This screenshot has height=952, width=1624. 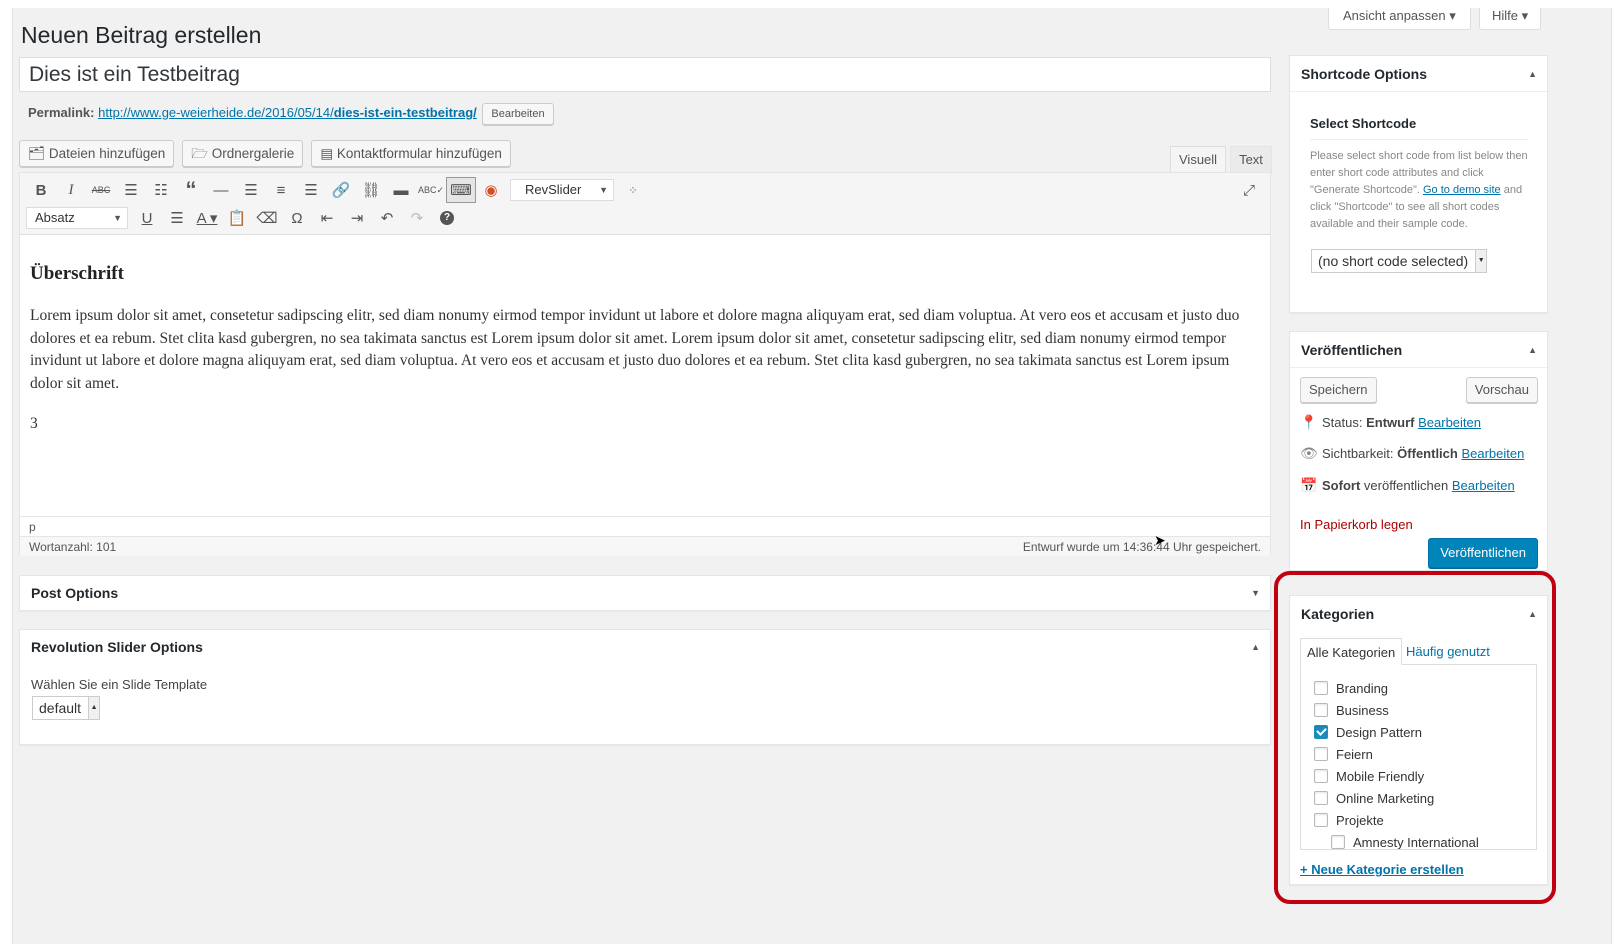 I want to click on align-center-icon: ≡, so click(x=281, y=190).